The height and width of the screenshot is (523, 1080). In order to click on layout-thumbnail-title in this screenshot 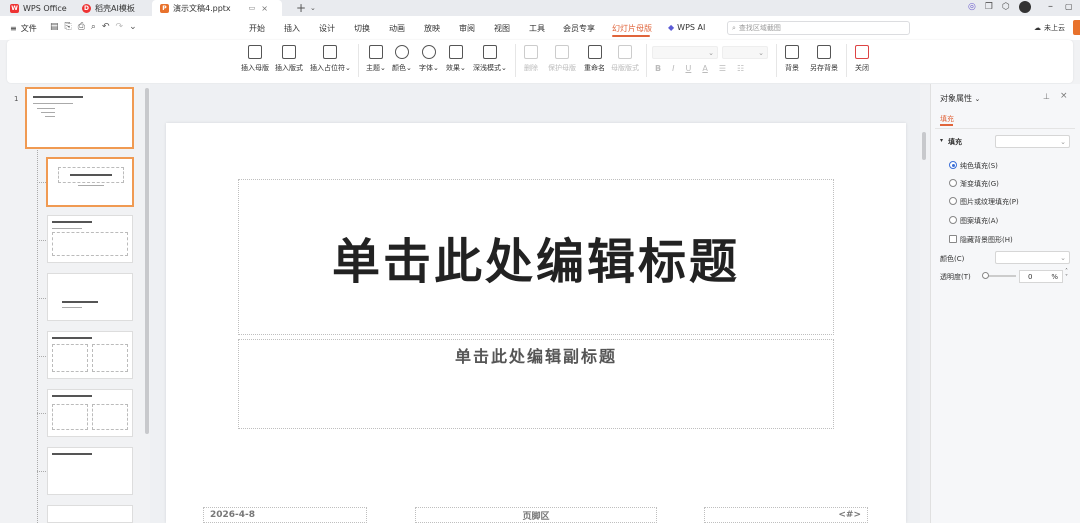, I will do `click(90, 182)`.